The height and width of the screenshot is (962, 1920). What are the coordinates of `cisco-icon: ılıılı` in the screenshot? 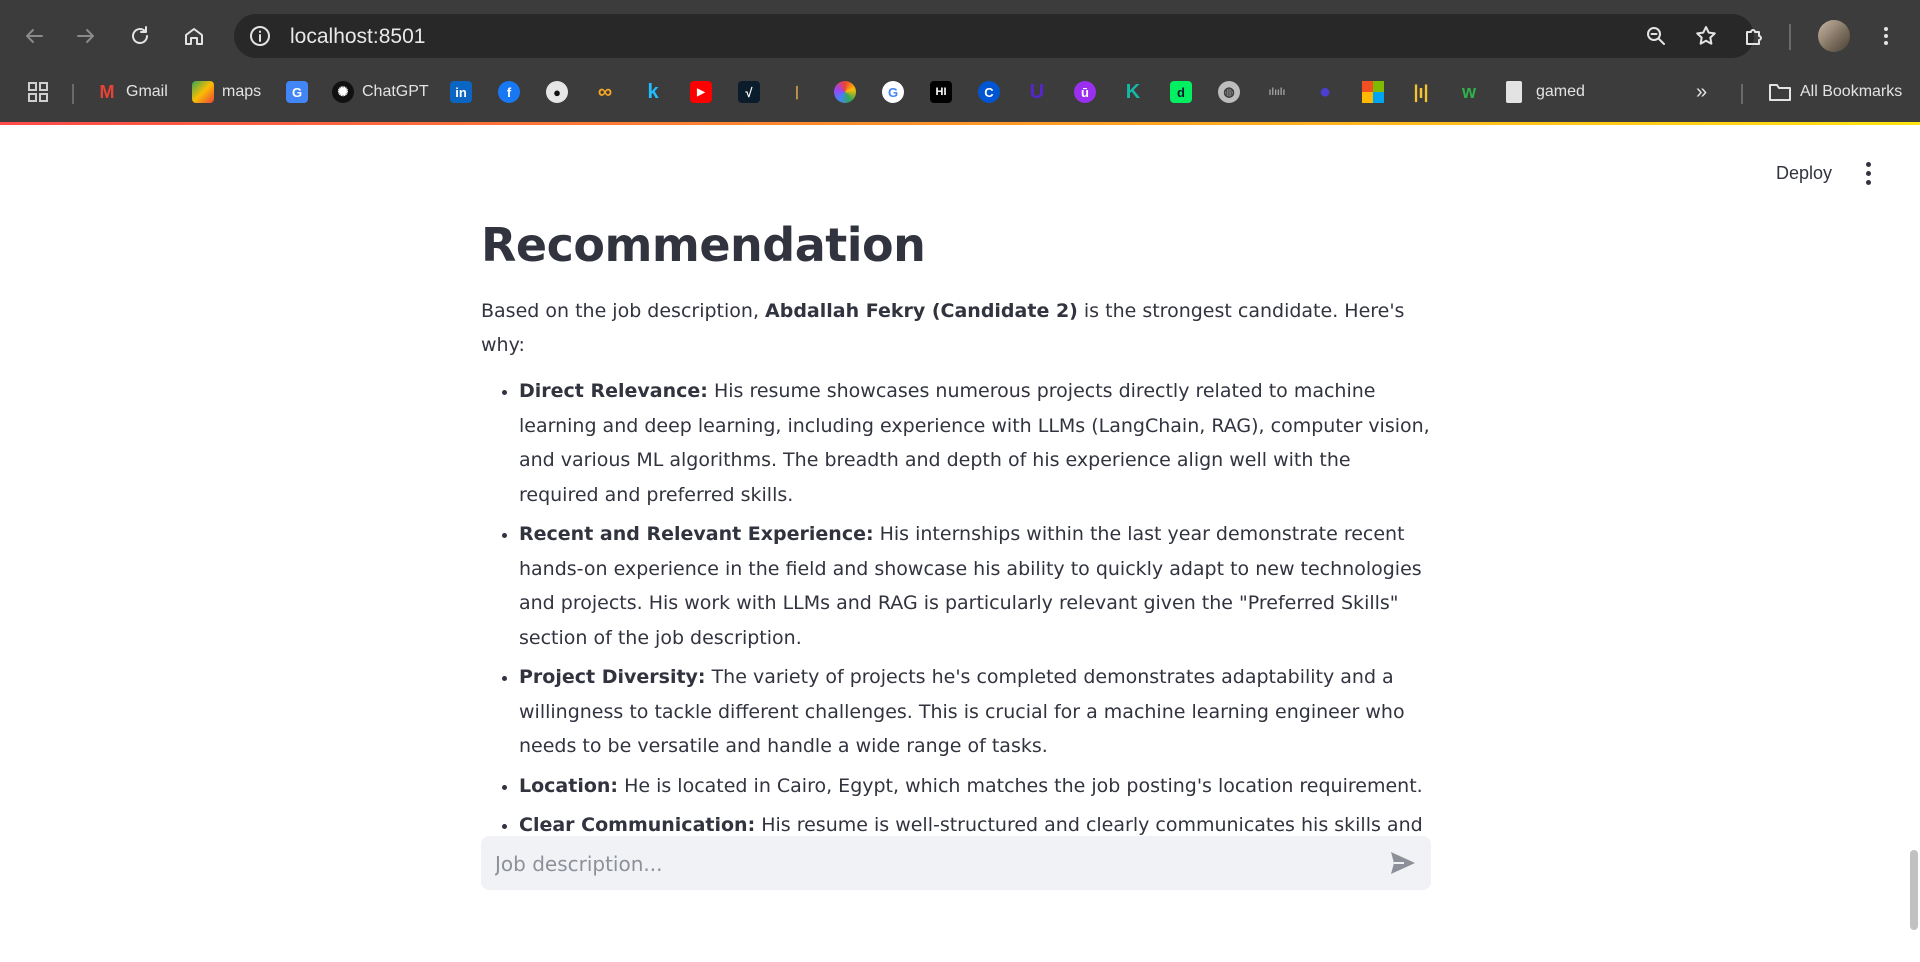 It's located at (1277, 92).